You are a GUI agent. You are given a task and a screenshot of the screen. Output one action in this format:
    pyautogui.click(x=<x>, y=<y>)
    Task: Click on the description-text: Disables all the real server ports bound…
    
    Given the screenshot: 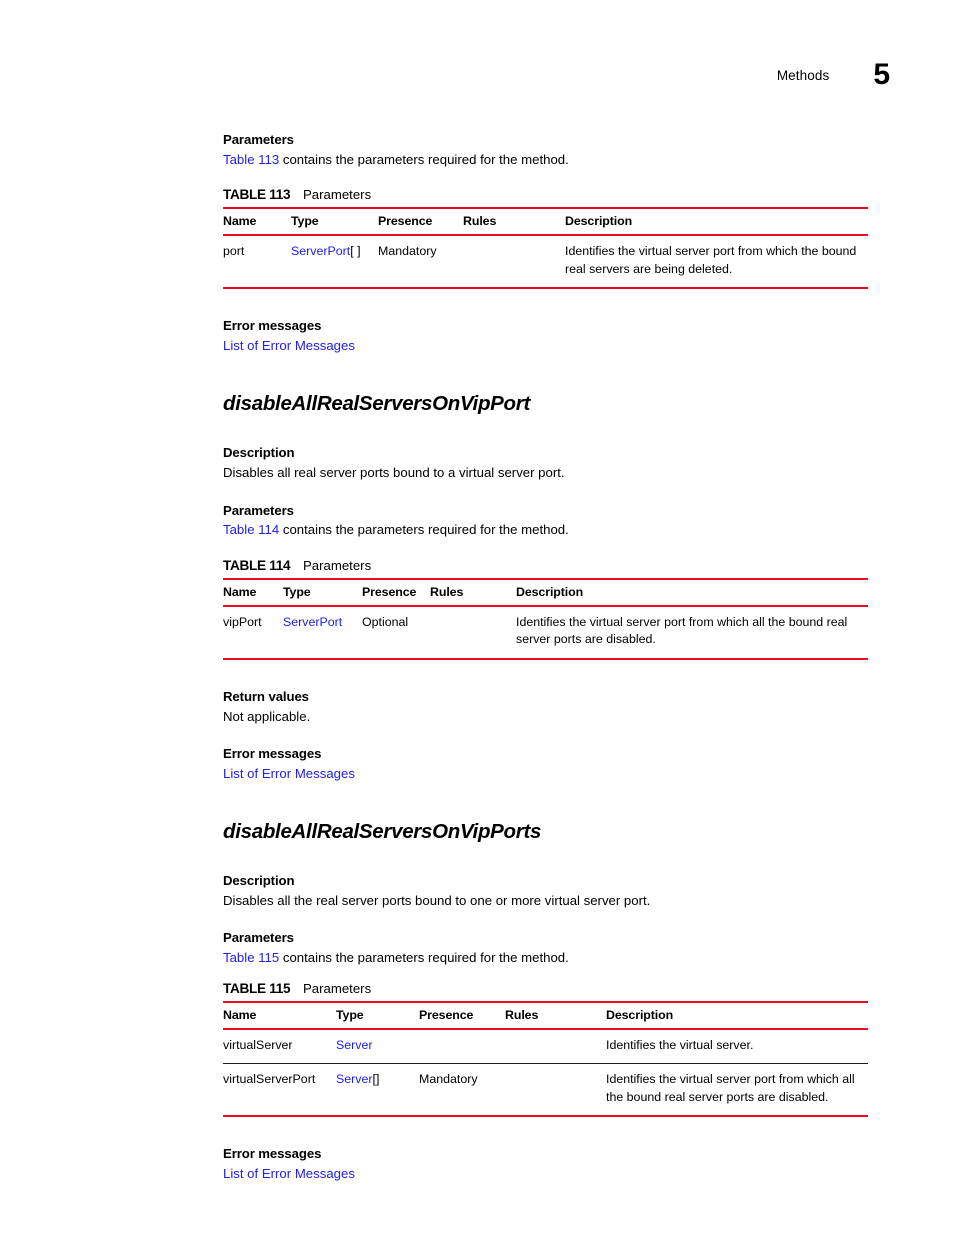 What is the action you would take?
    pyautogui.click(x=437, y=900)
    